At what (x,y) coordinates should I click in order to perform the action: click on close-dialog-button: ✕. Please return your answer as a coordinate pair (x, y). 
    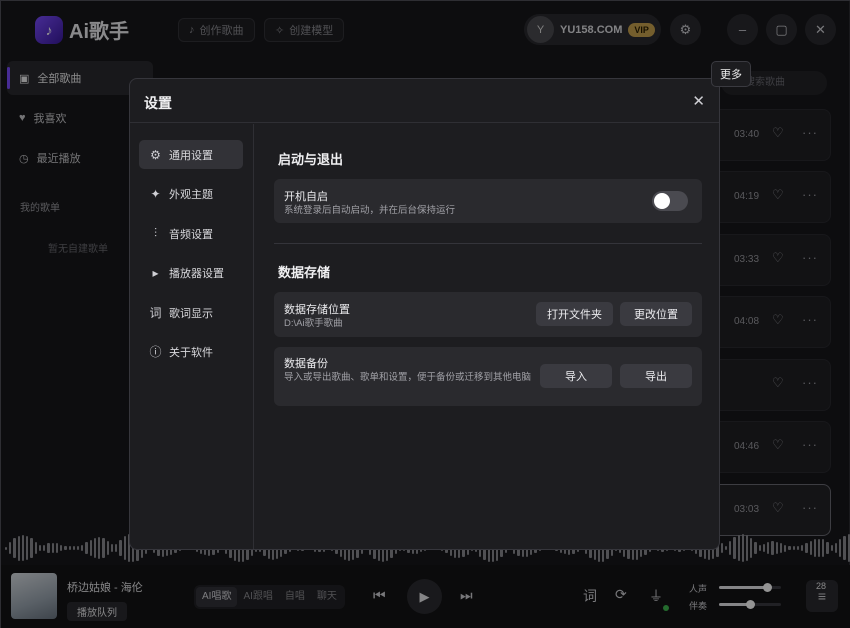
    Looking at the image, I should click on (698, 101).